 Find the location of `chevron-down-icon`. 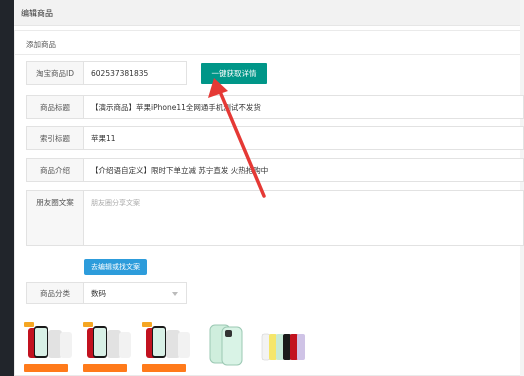

chevron-down-icon is located at coordinates (175, 294).